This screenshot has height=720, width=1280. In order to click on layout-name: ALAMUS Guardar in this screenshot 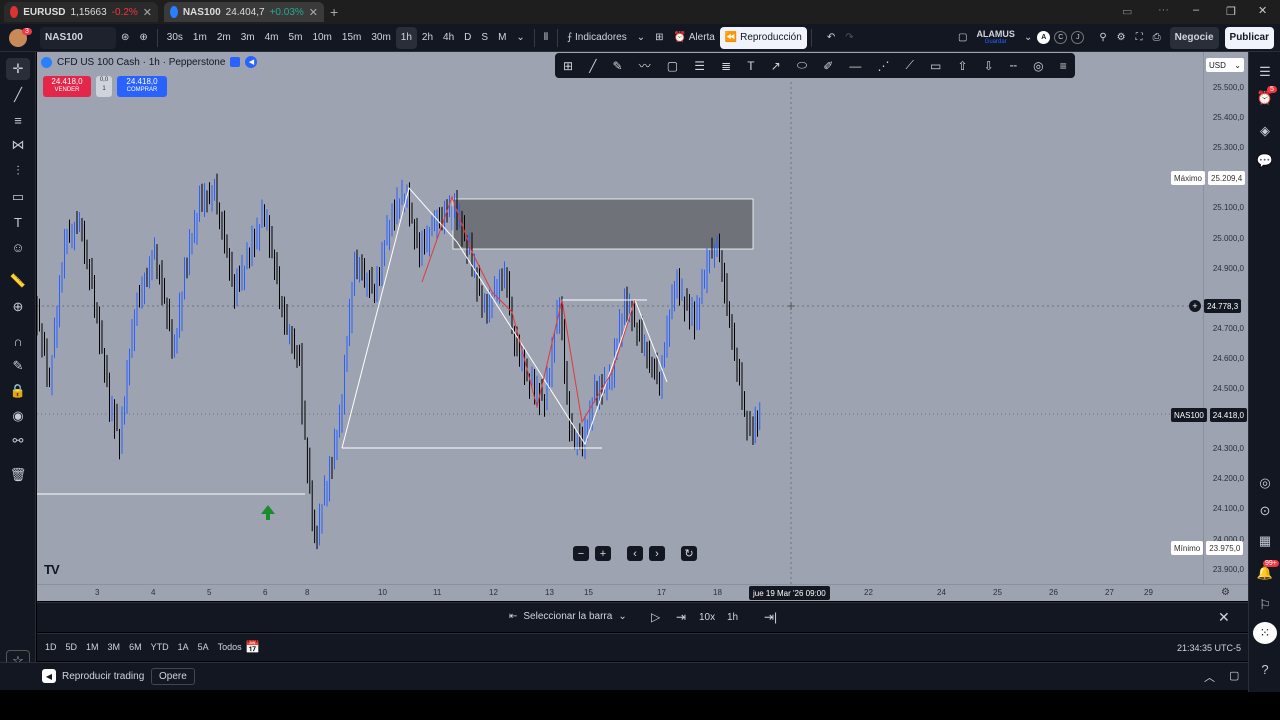, I will do `click(995, 38)`.